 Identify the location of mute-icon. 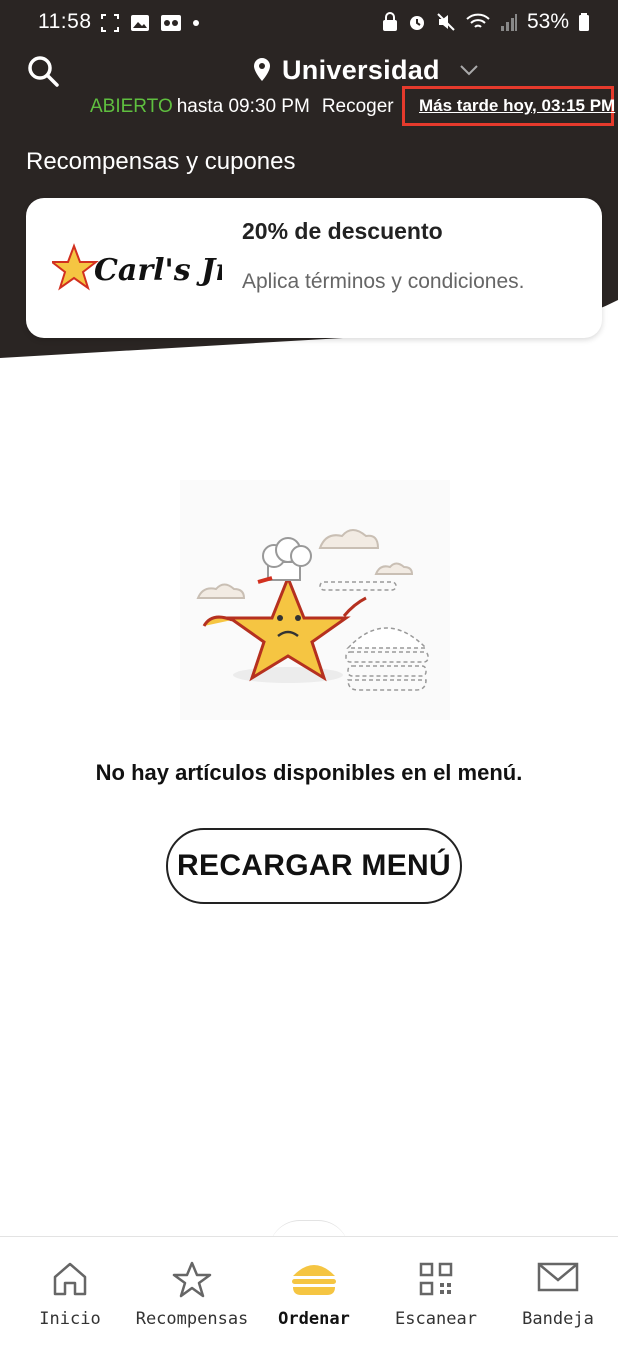
(446, 22).